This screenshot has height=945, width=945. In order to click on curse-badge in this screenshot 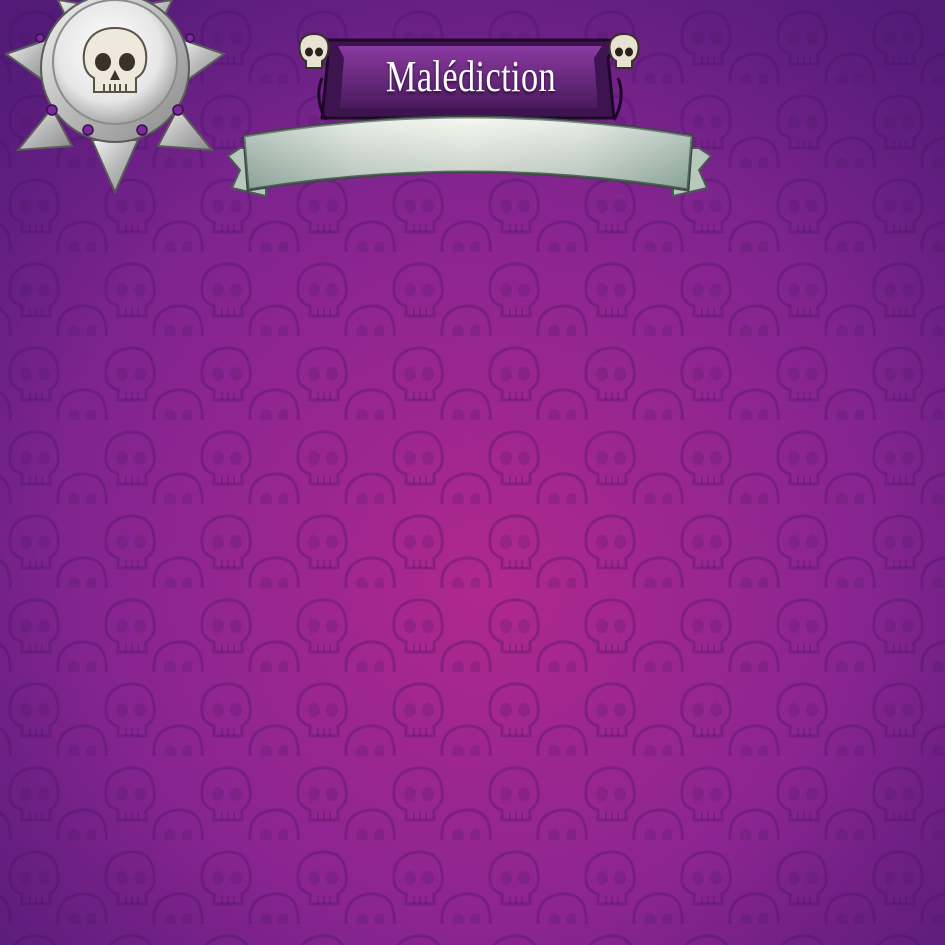, I will do `click(115, 97)`.